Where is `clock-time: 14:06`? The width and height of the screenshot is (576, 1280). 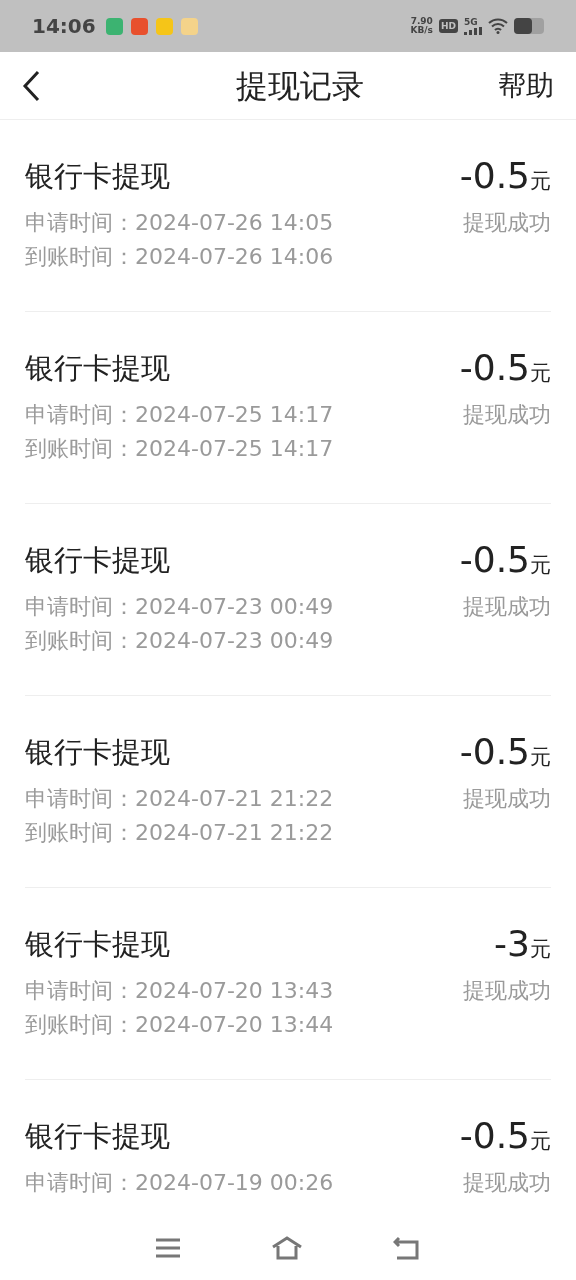 clock-time: 14:06 is located at coordinates (64, 26).